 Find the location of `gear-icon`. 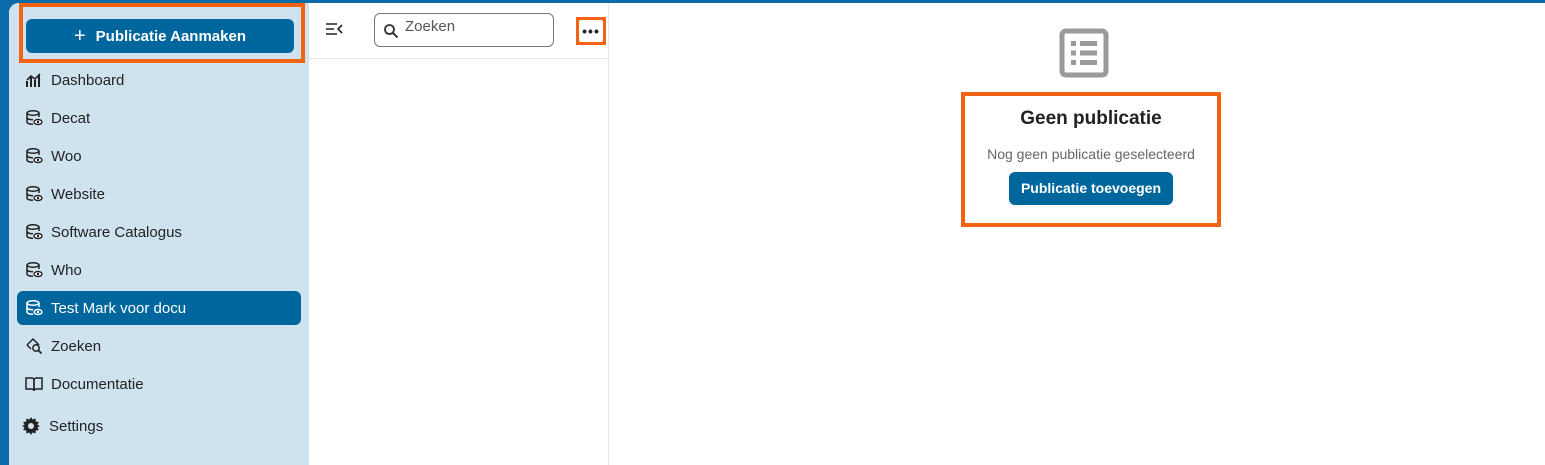

gear-icon is located at coordinates (31, 426).